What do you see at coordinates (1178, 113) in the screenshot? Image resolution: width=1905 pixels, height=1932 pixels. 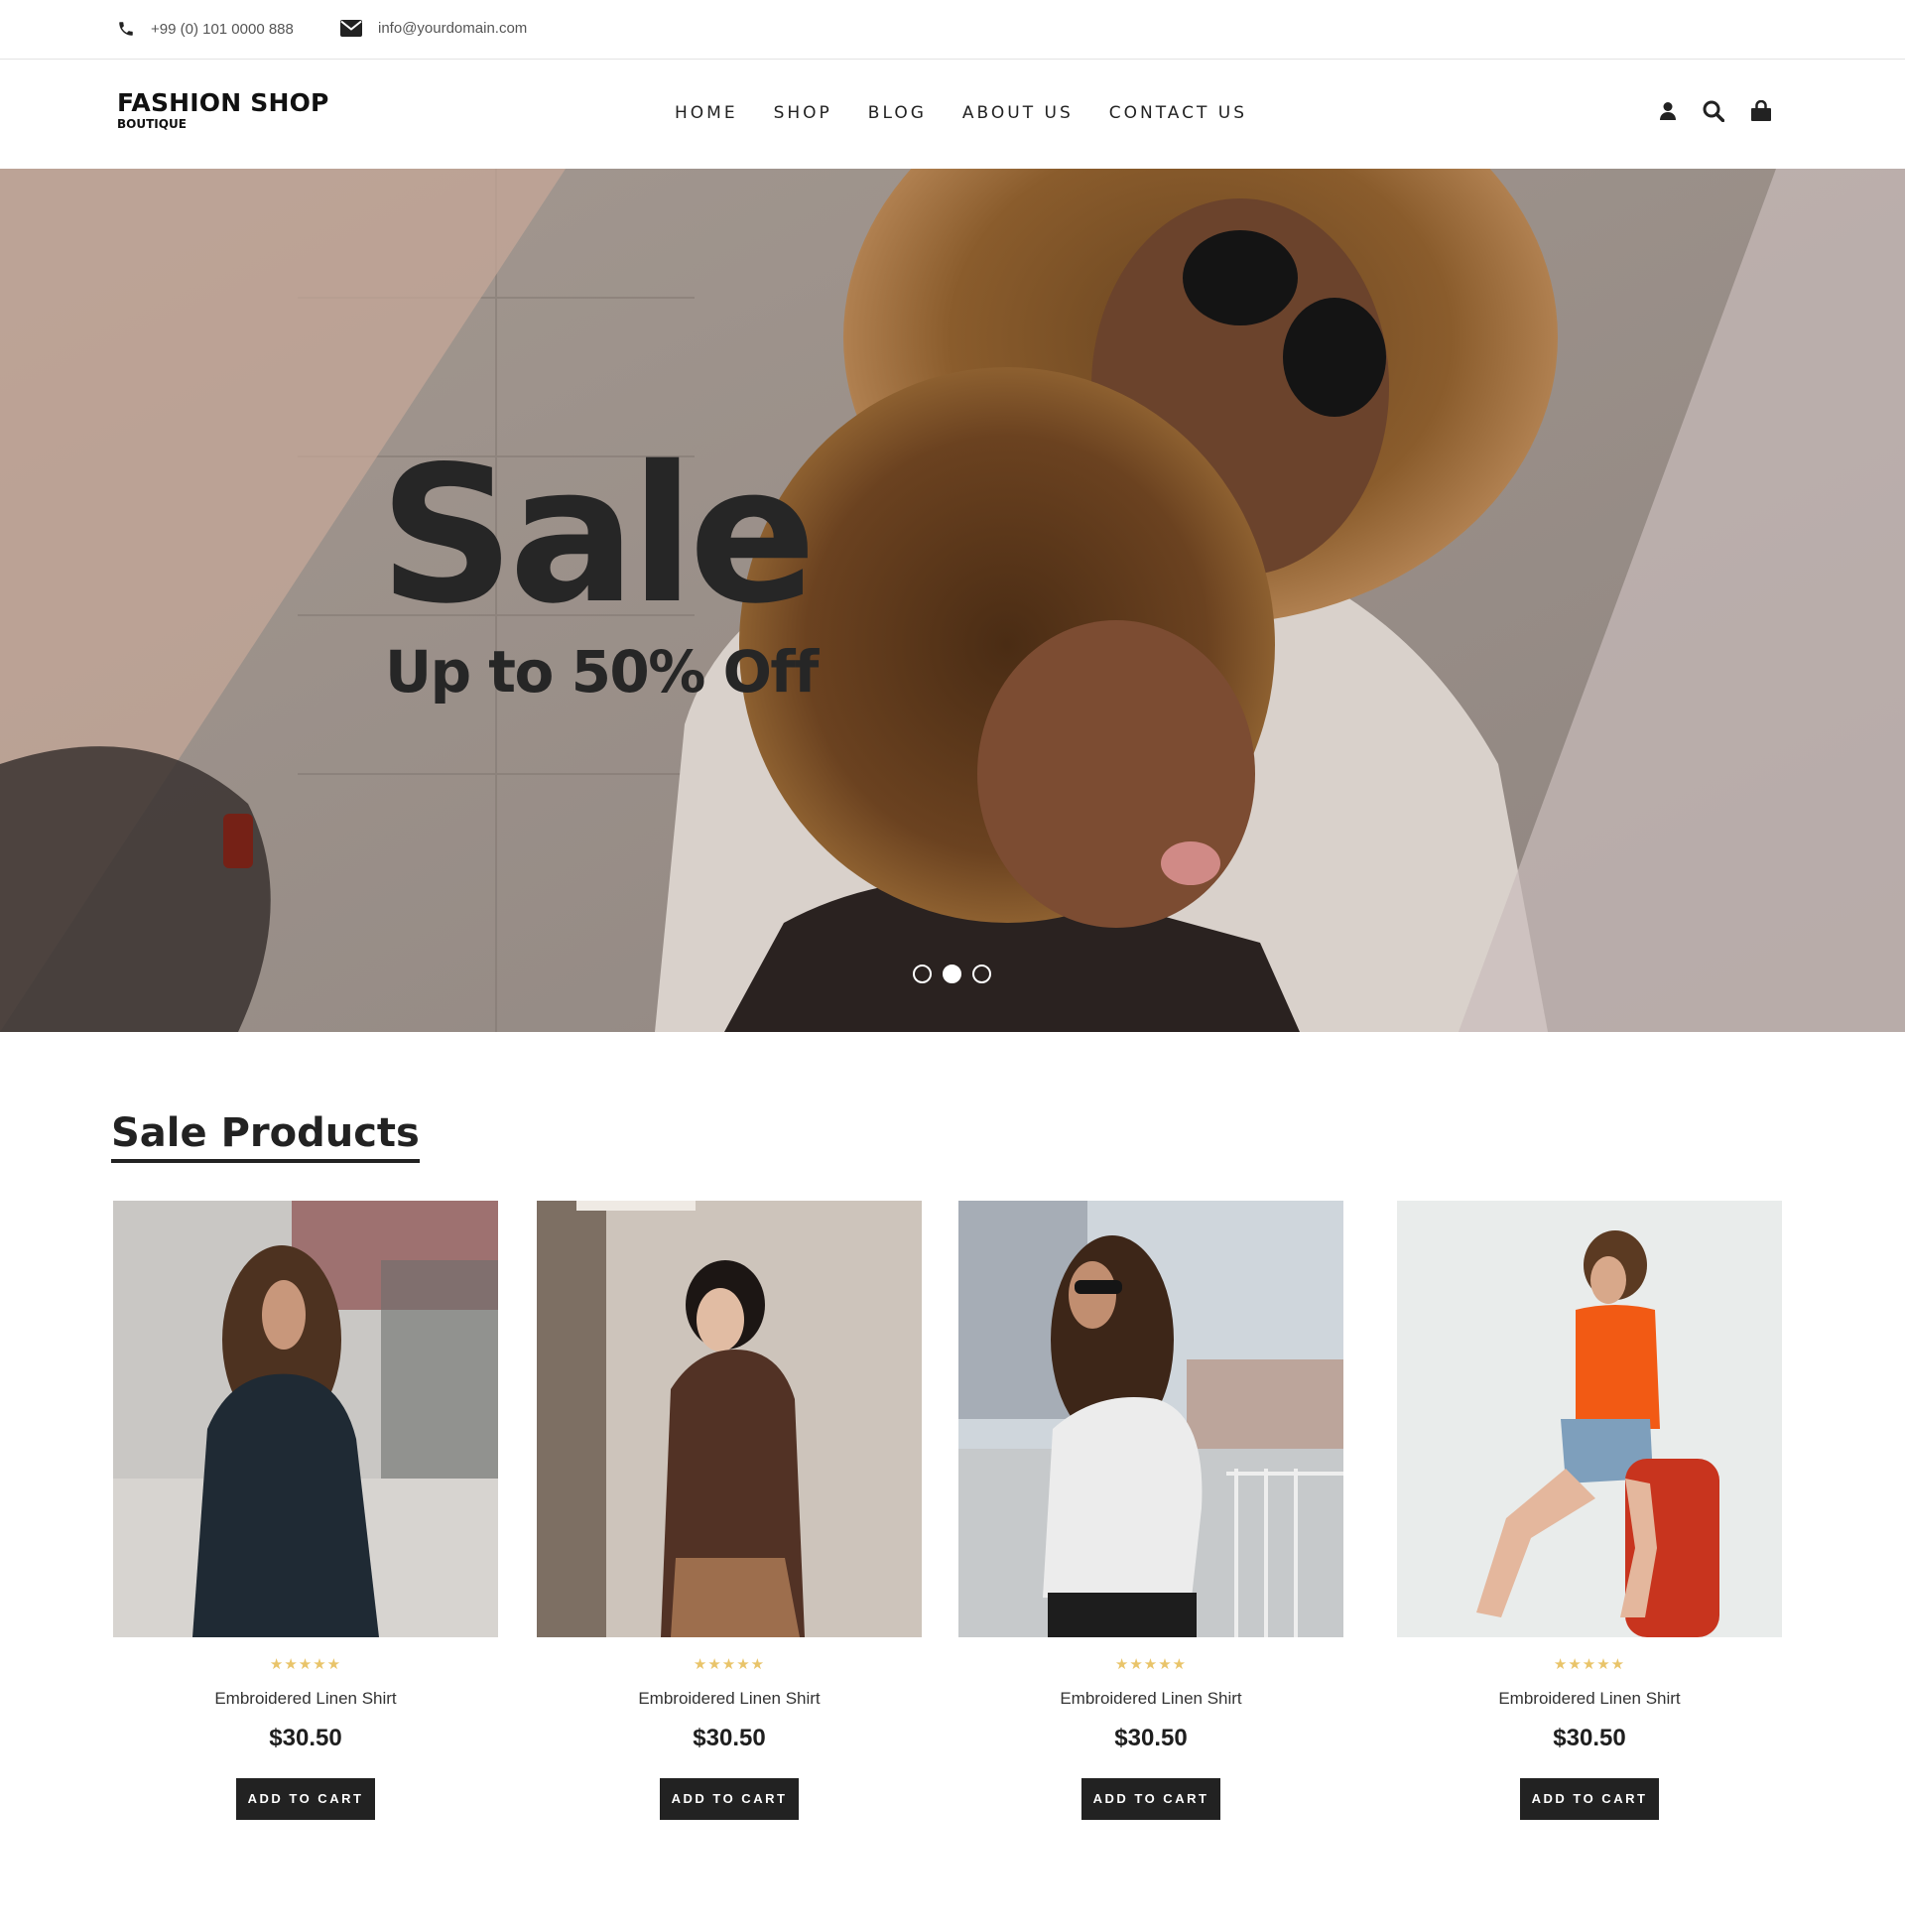 I see `nav-contact-us: CONTACT US` at bounding box center [1178, 113].